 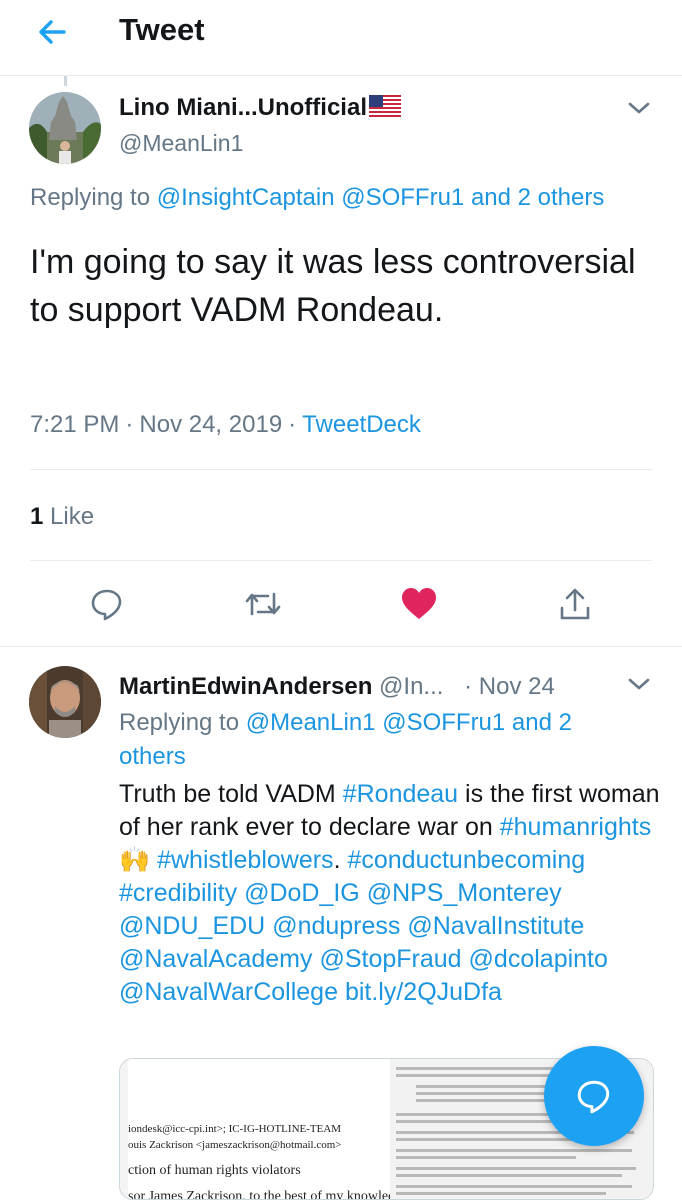 I want to click on reply-date: Nov 24, so click(x=517, y=686).